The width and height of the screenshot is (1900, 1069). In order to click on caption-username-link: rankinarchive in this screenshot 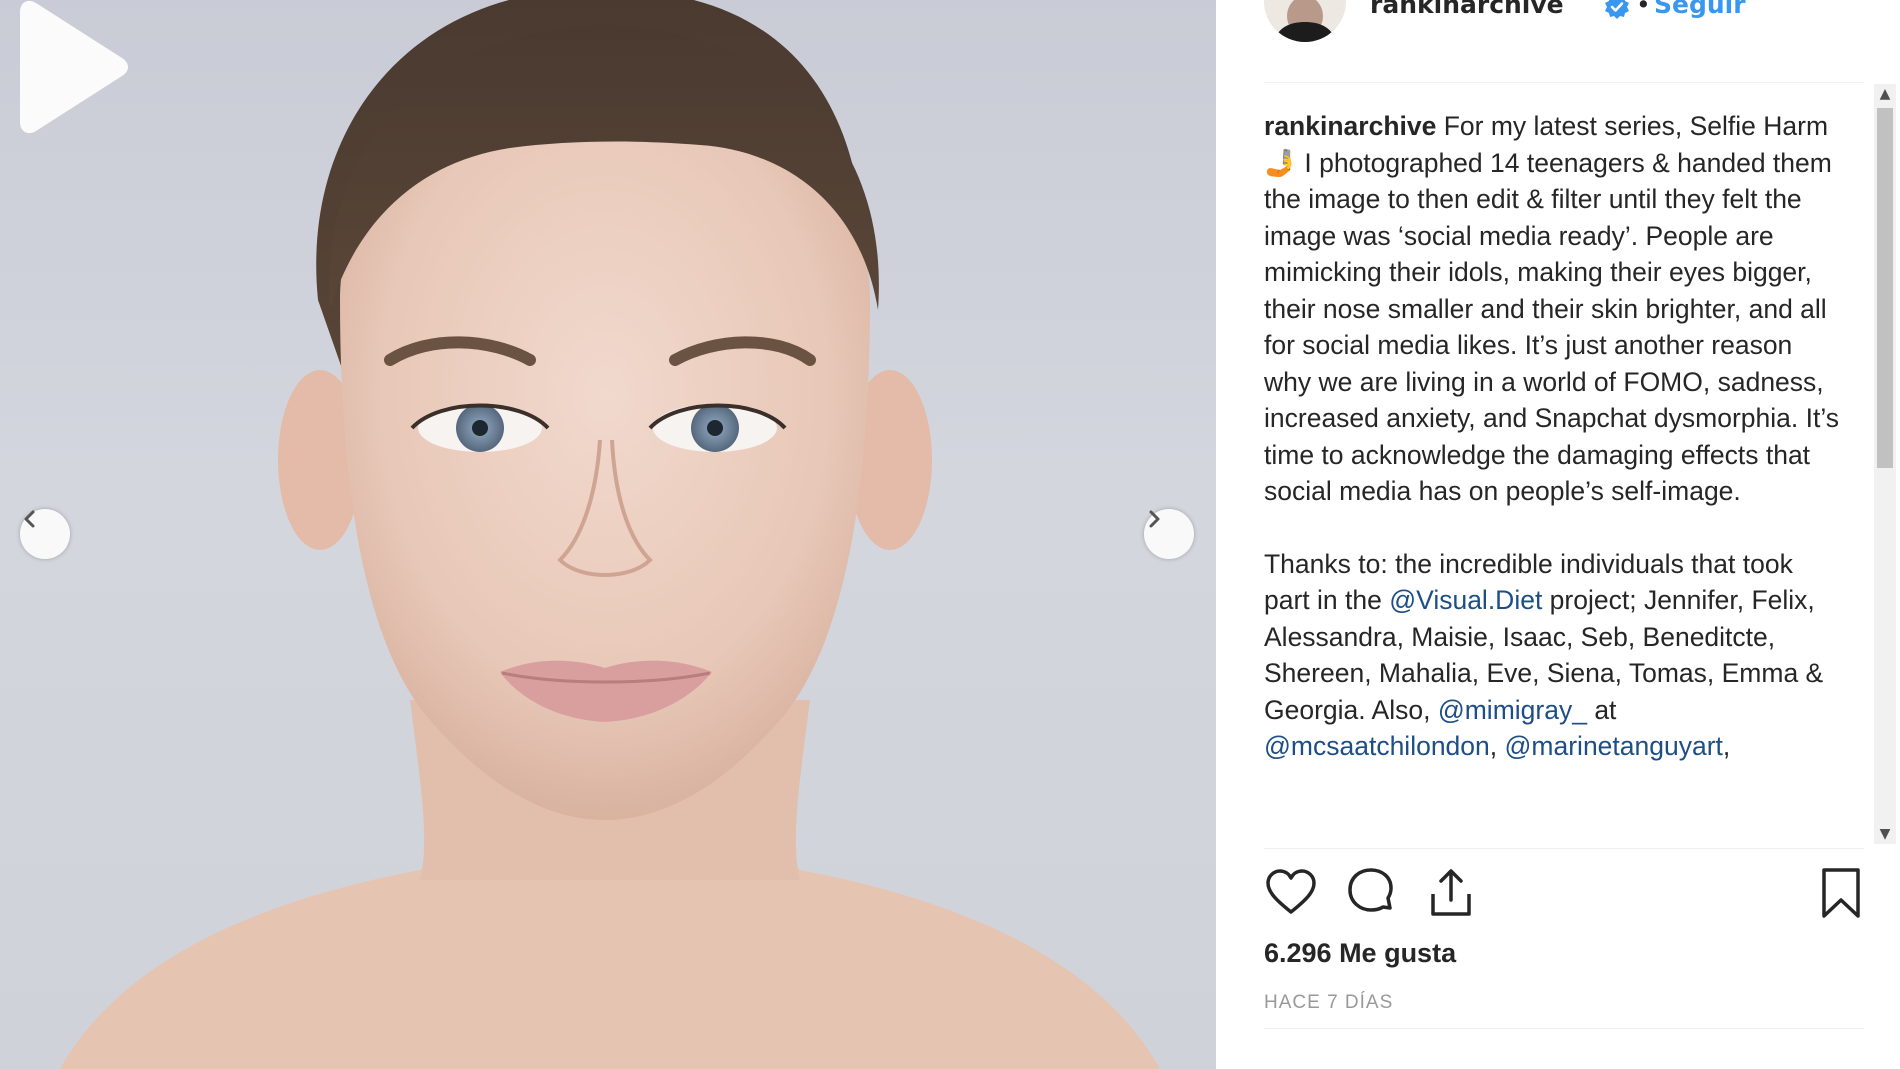, I will do `click(1350, 126)`.